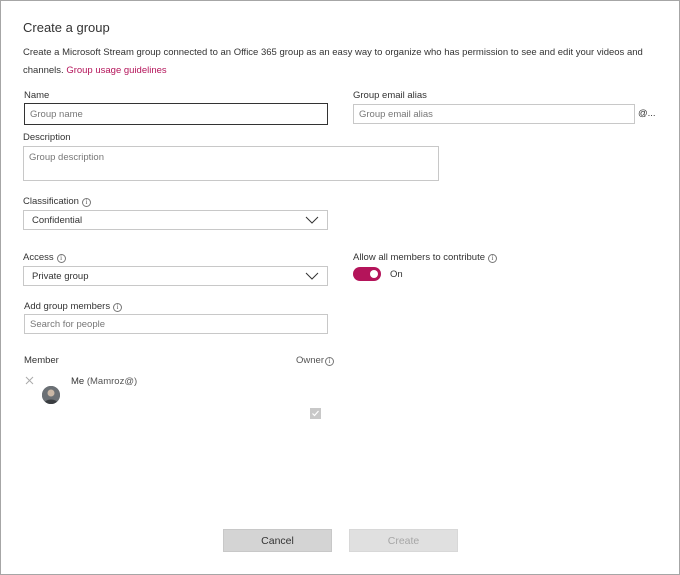 The image size is (680, 575). What do you see at coordinates (419, 257) in the screenshot?
I see `contribute-label: Allow all members to contribute` at bounding box center [419, 257].